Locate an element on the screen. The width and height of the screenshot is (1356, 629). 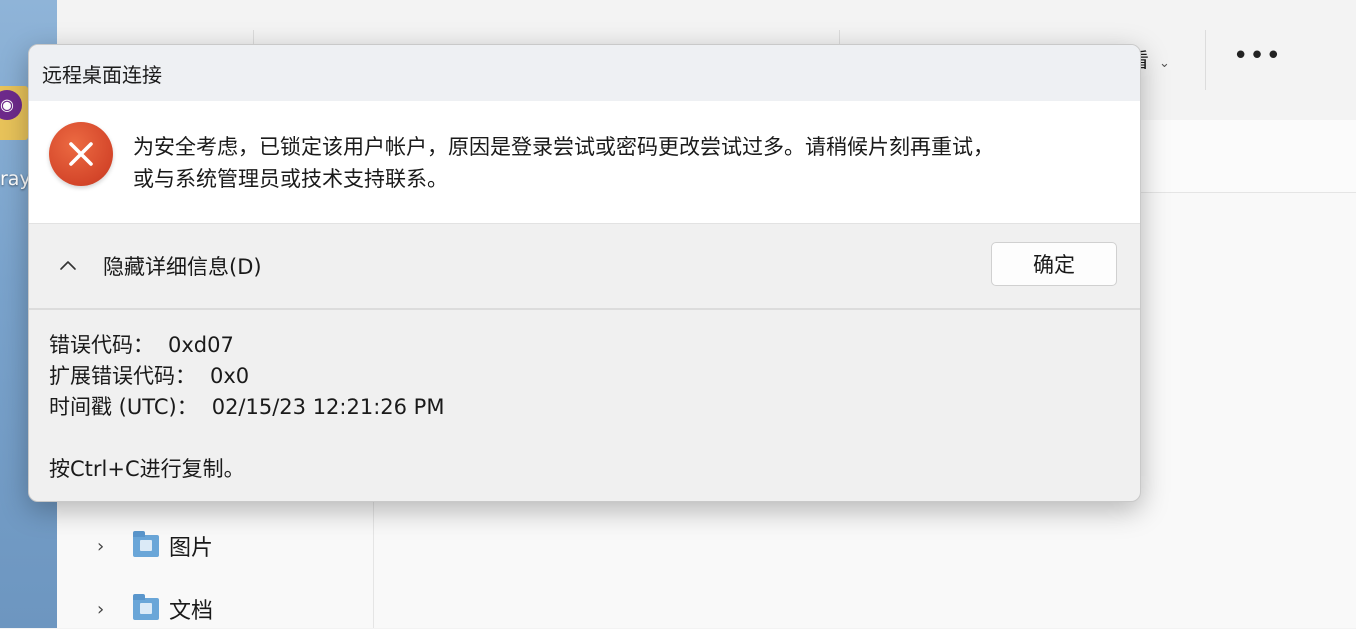
error-code-value: 0xd07 is located at coordinates (201, 345).